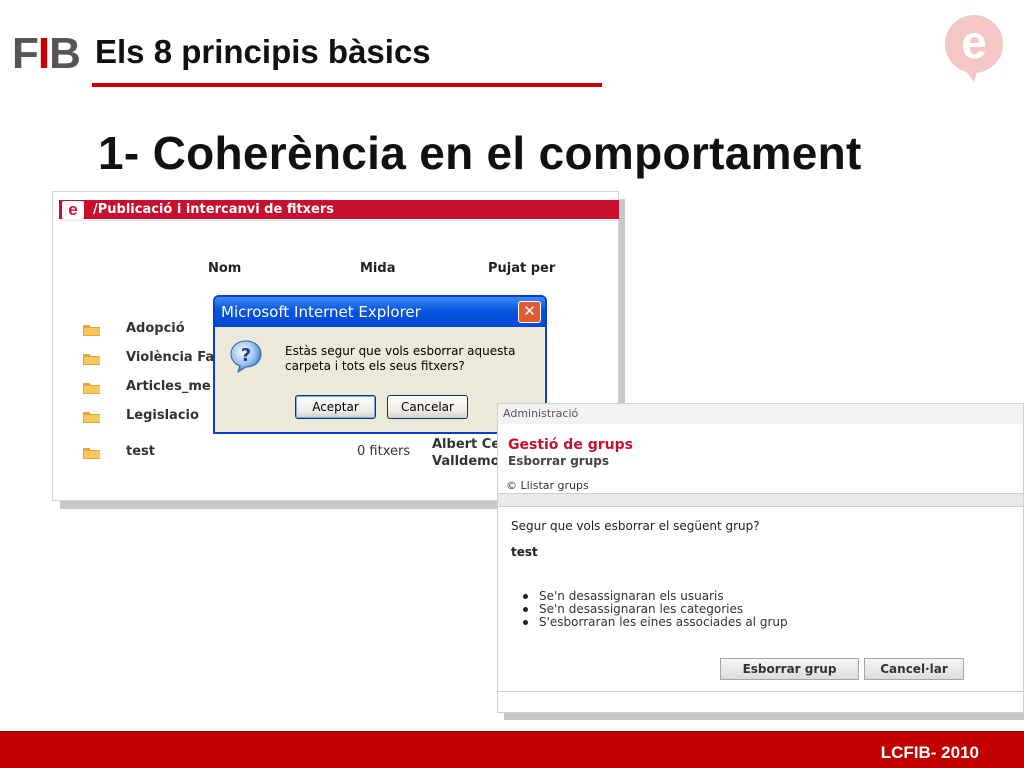 The width and height of the screenshot is (1024, 768). What do you see at coordinates (335, 407) in the screenshot?
I see `accept-button: Aceptar` at bounding box center [335, 407].